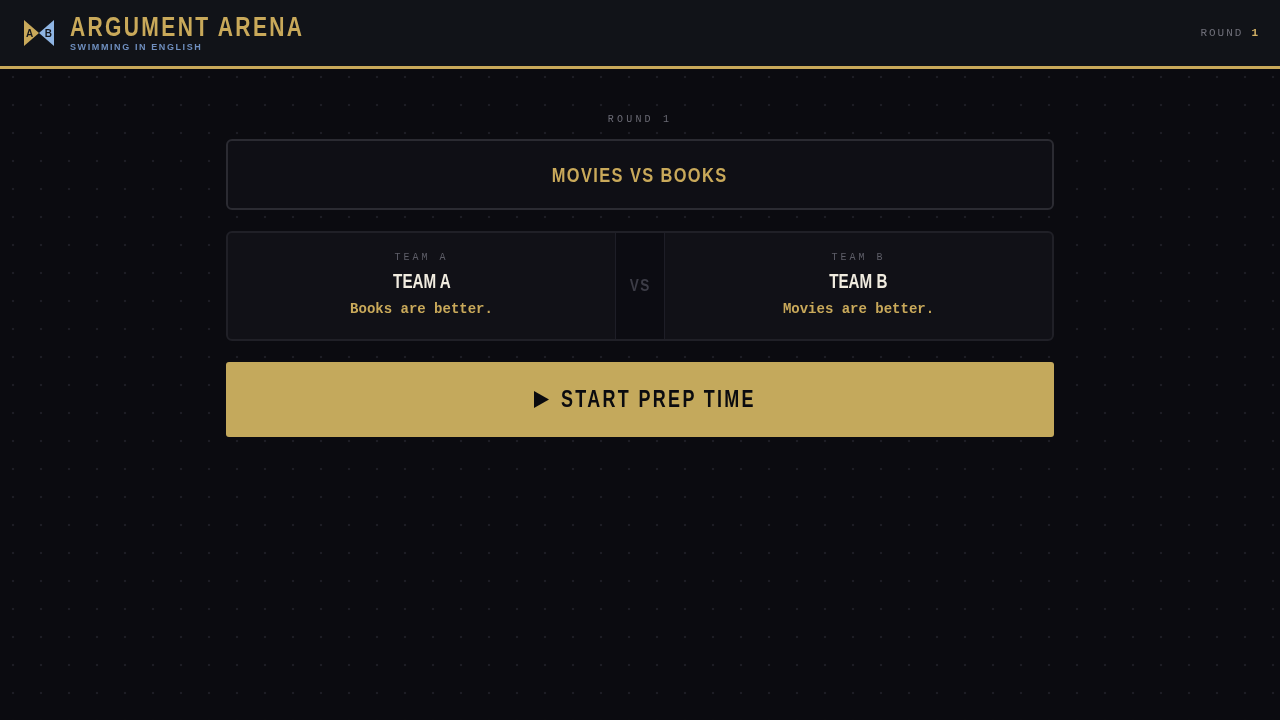 The image size is (1280, 720). Describe the element at coordinates (858, 281) in the screenshot. I see `team-name: TEAM B` at that location.